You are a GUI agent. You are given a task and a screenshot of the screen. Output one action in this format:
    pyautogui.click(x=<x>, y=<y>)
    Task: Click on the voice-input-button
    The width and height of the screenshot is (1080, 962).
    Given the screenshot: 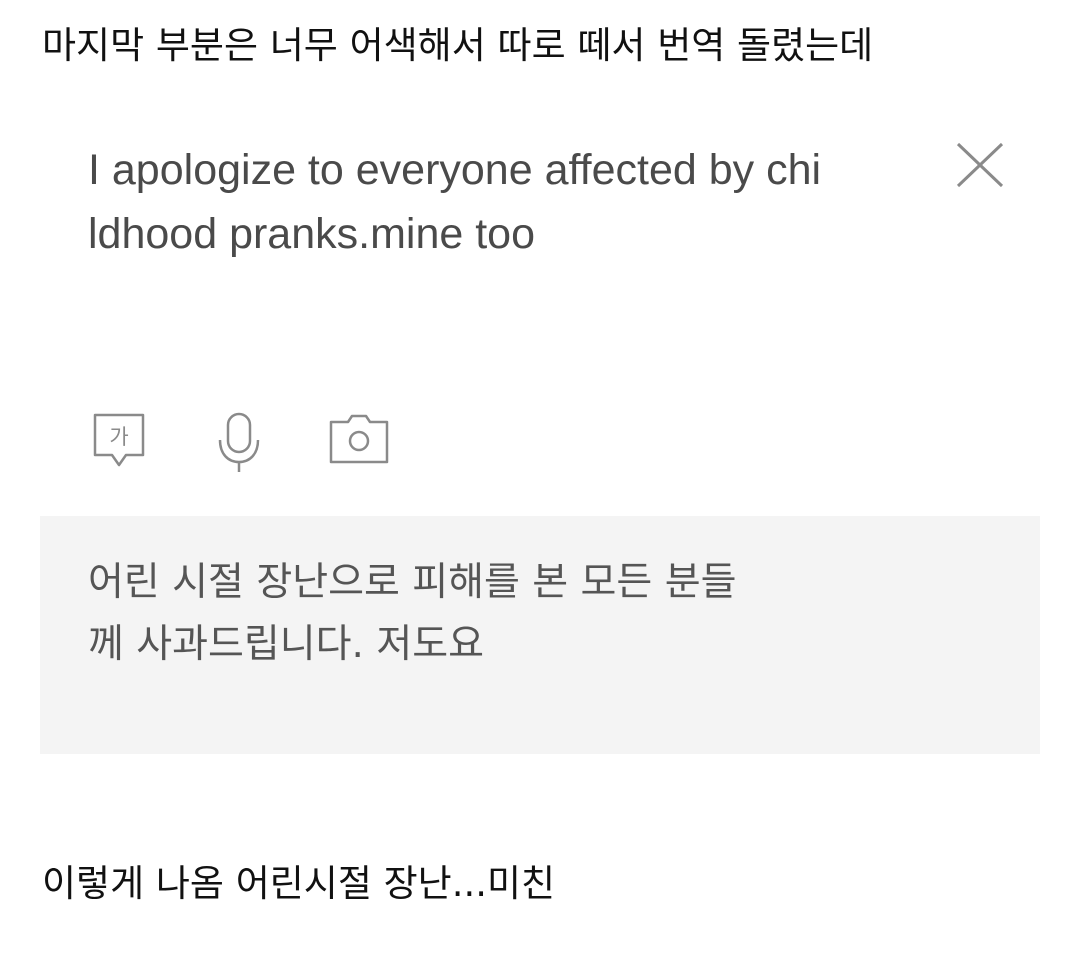 What is the action you would take?
    pyautogui.click(x=239, y=444)
    